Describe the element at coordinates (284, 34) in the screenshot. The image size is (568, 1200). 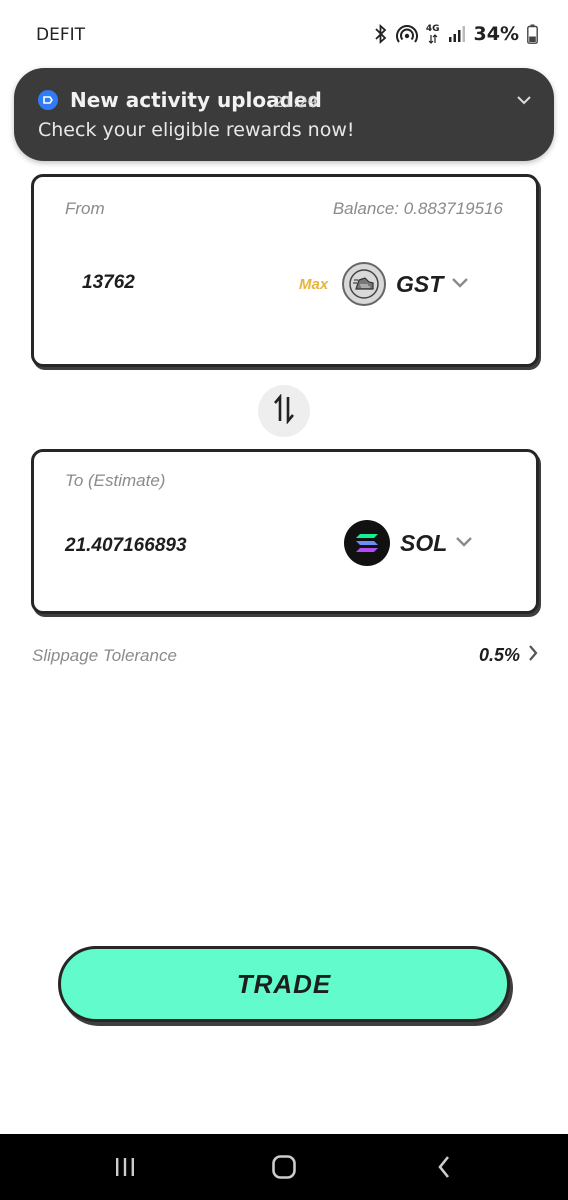
I see `status-bar: DEFIT 4G 34%` at that location.